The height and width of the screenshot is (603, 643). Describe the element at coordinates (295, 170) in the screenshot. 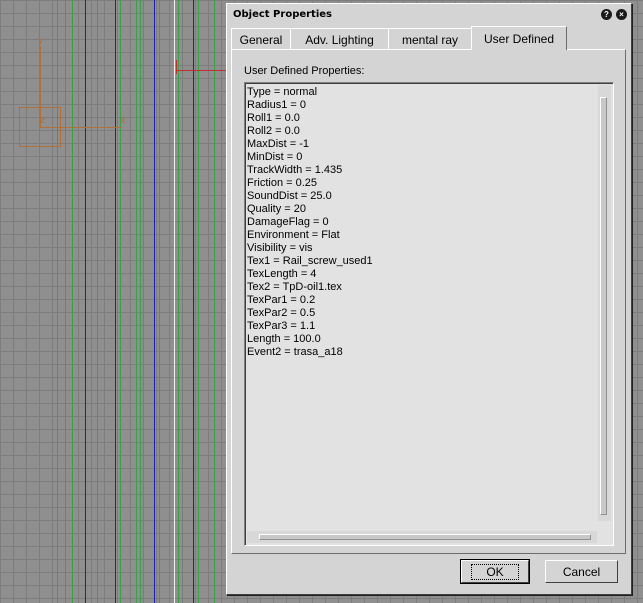

I see `property-line: TrackWidth = 1.435` at that location.